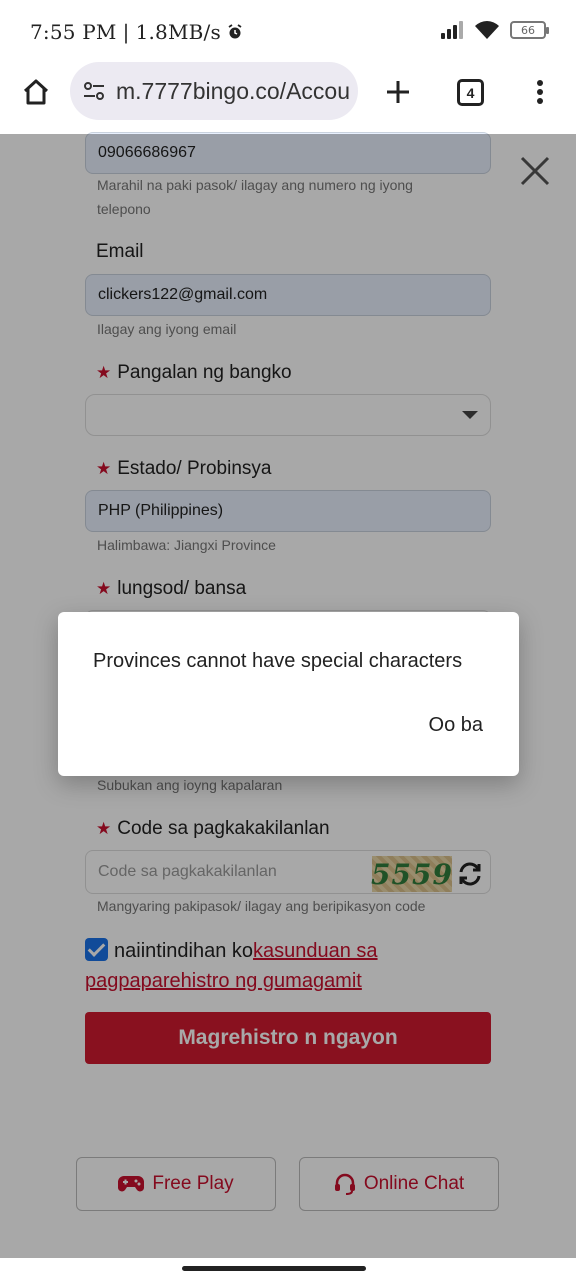  I want to click on alarm-icon, so click(235, 31).